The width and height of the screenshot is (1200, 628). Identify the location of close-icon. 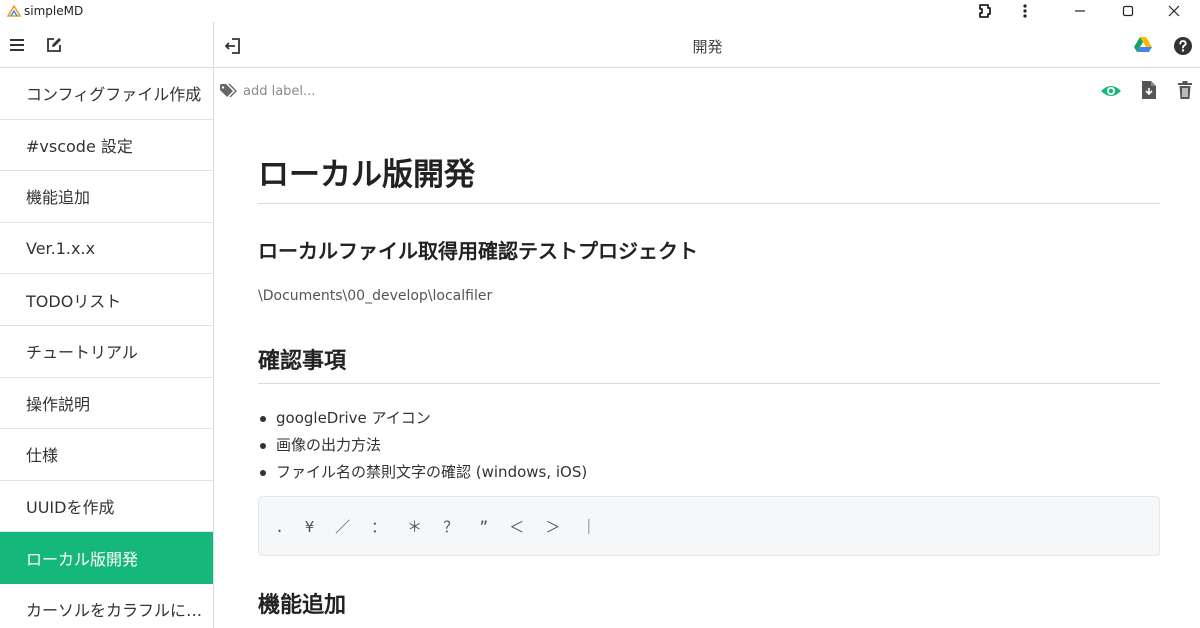
(1174, 11).